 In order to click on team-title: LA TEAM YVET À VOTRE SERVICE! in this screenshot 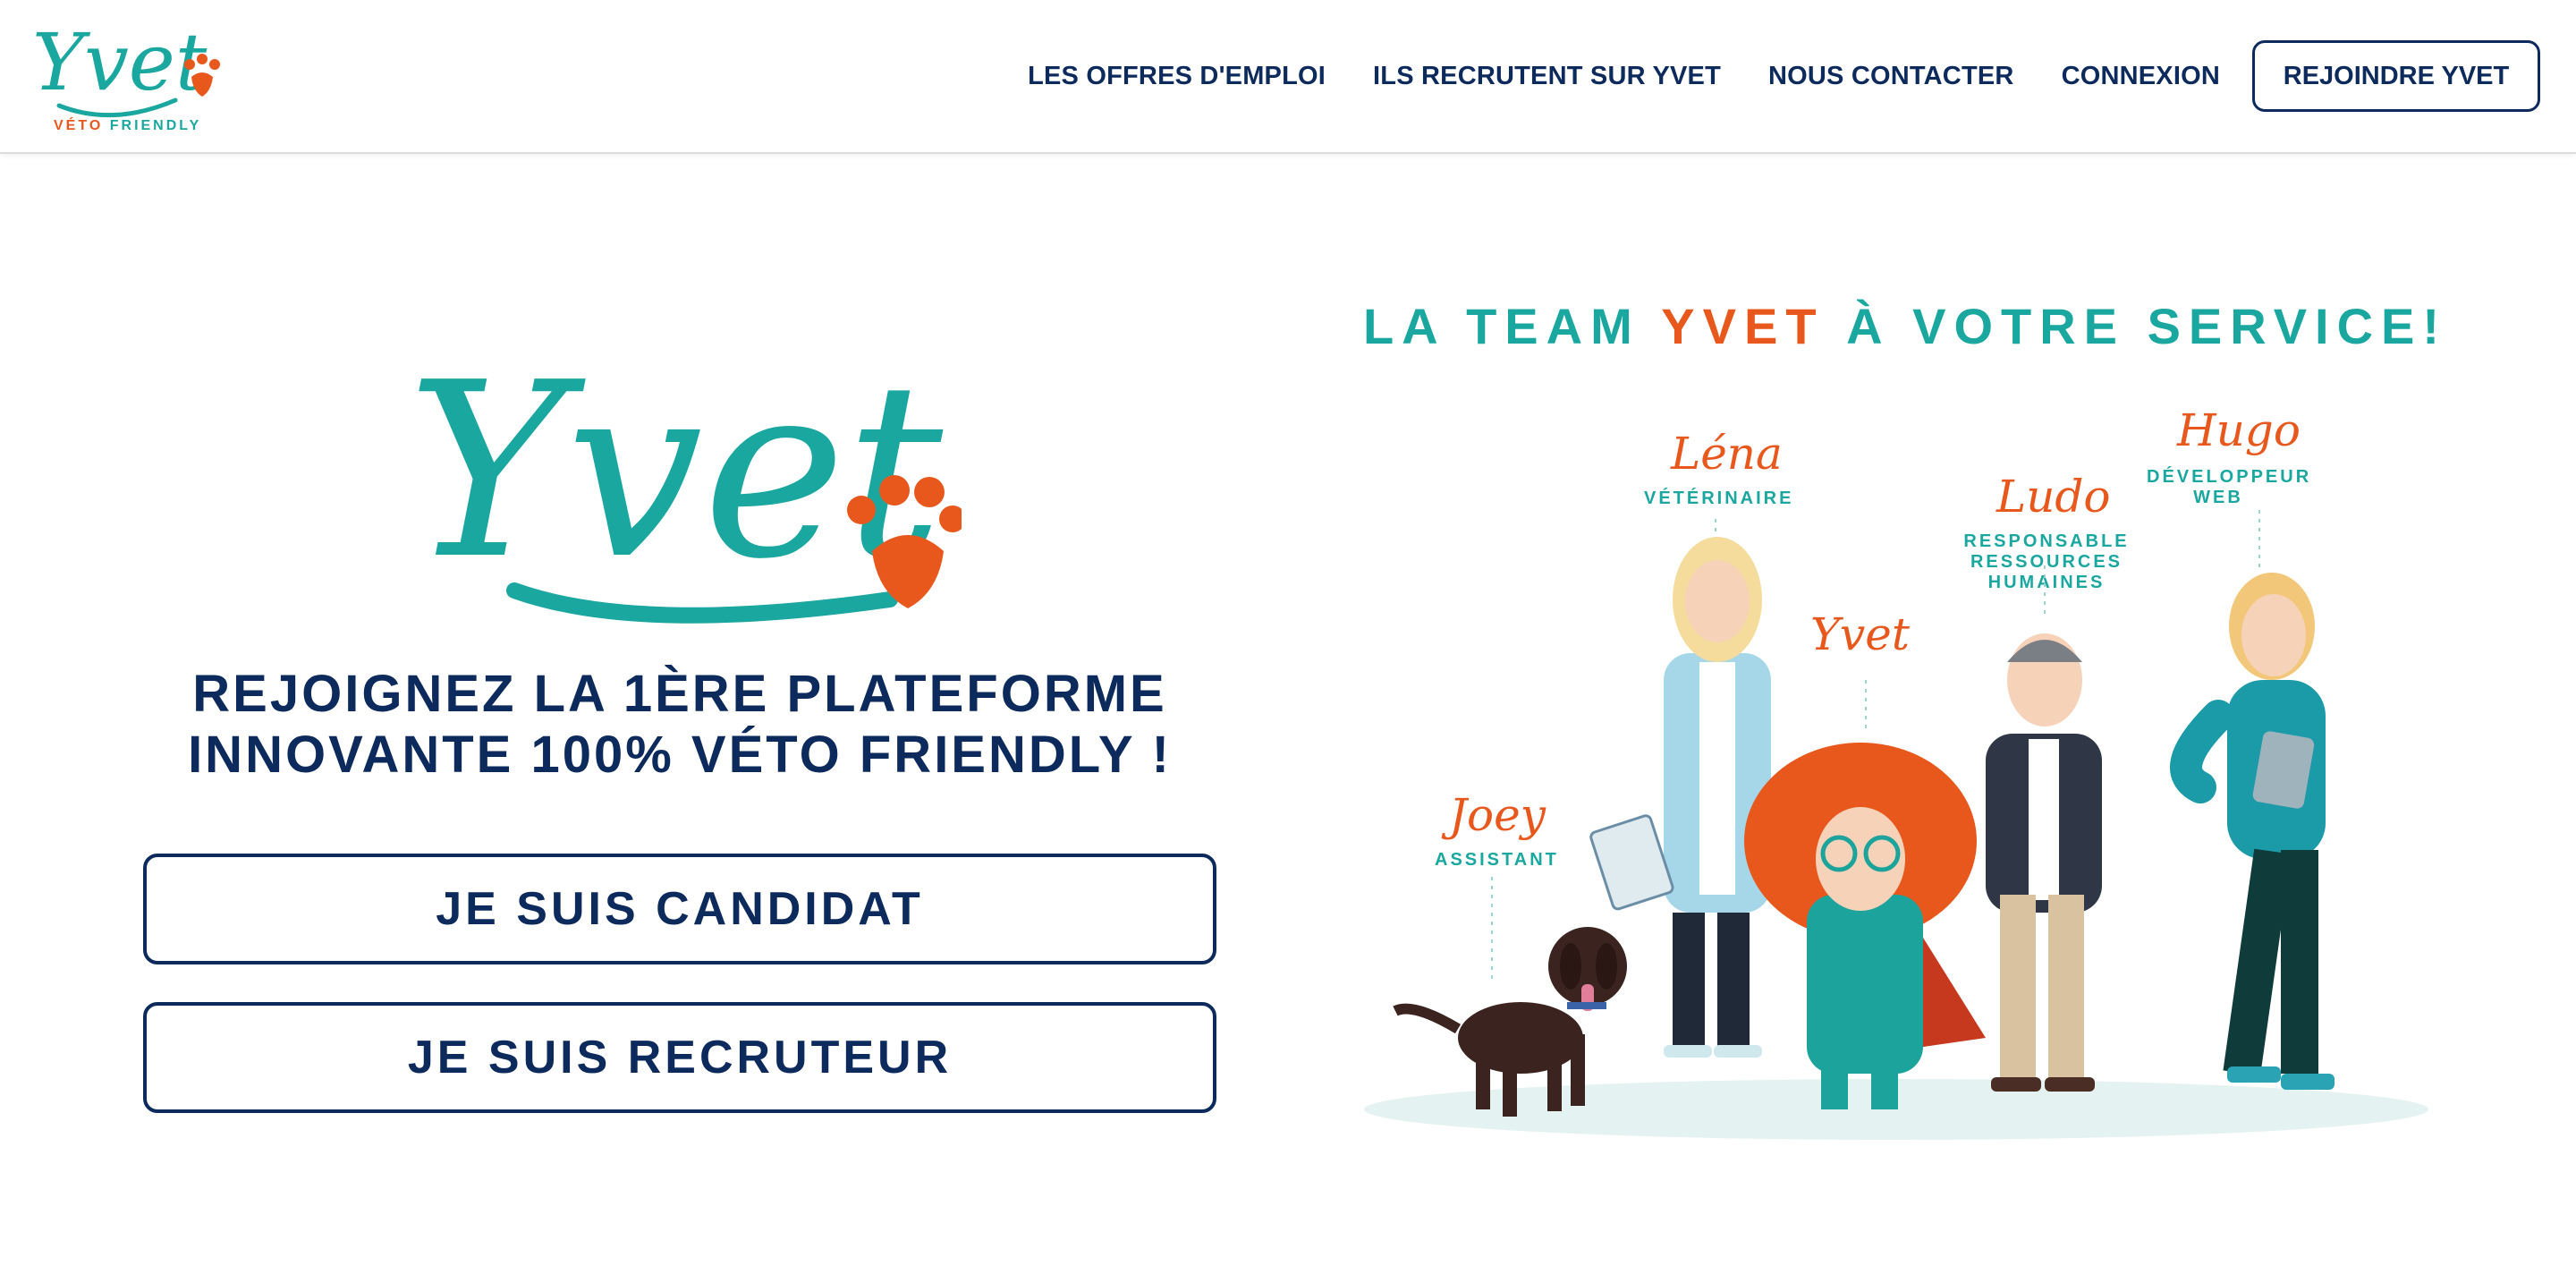, I will do `click(1905, 326)`.